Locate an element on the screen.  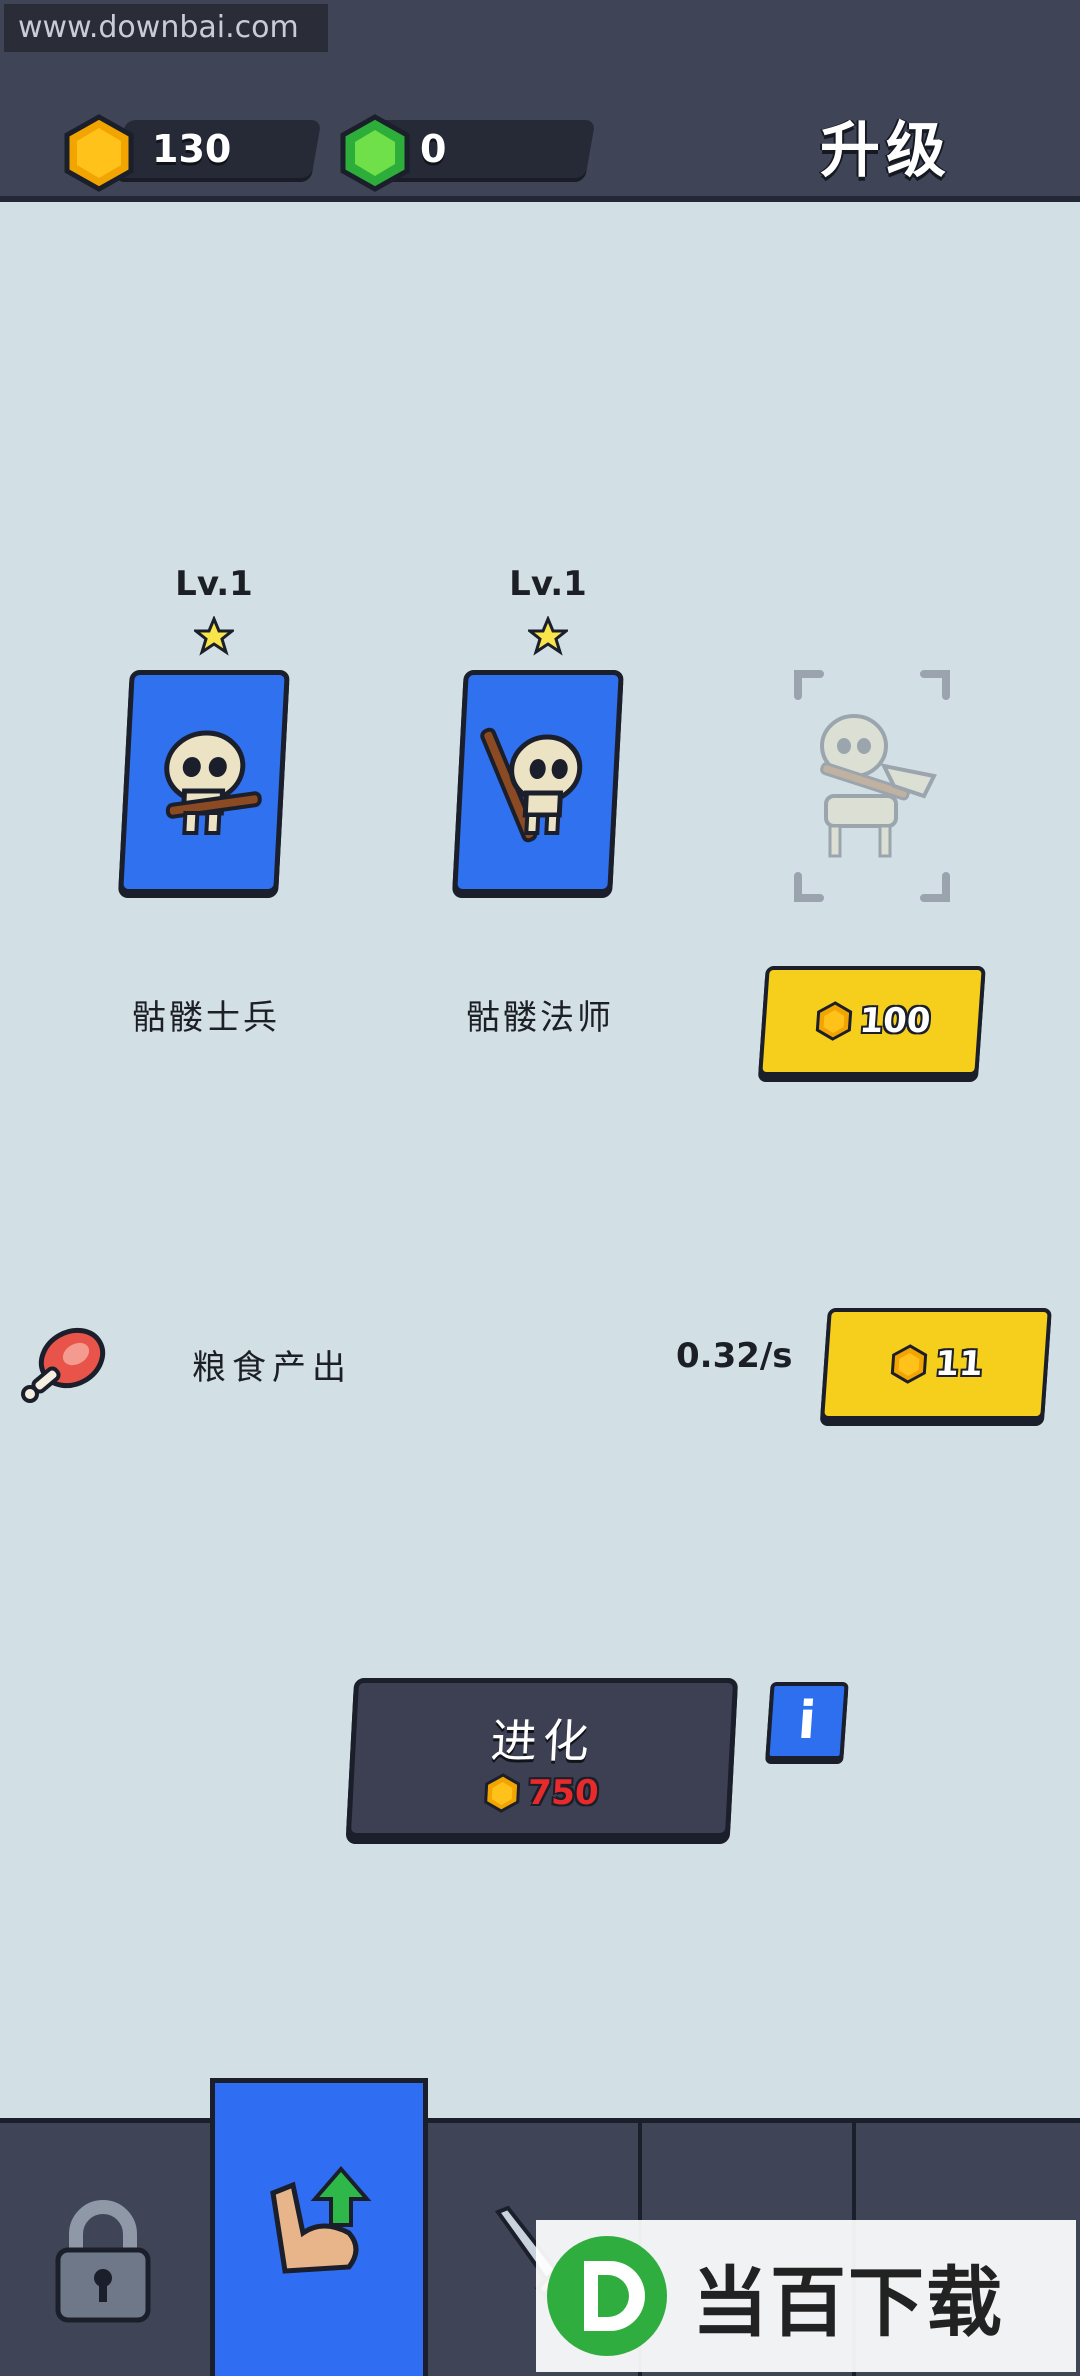
food-production-label: 粮食产出 is located at coordinates (272, 1368).